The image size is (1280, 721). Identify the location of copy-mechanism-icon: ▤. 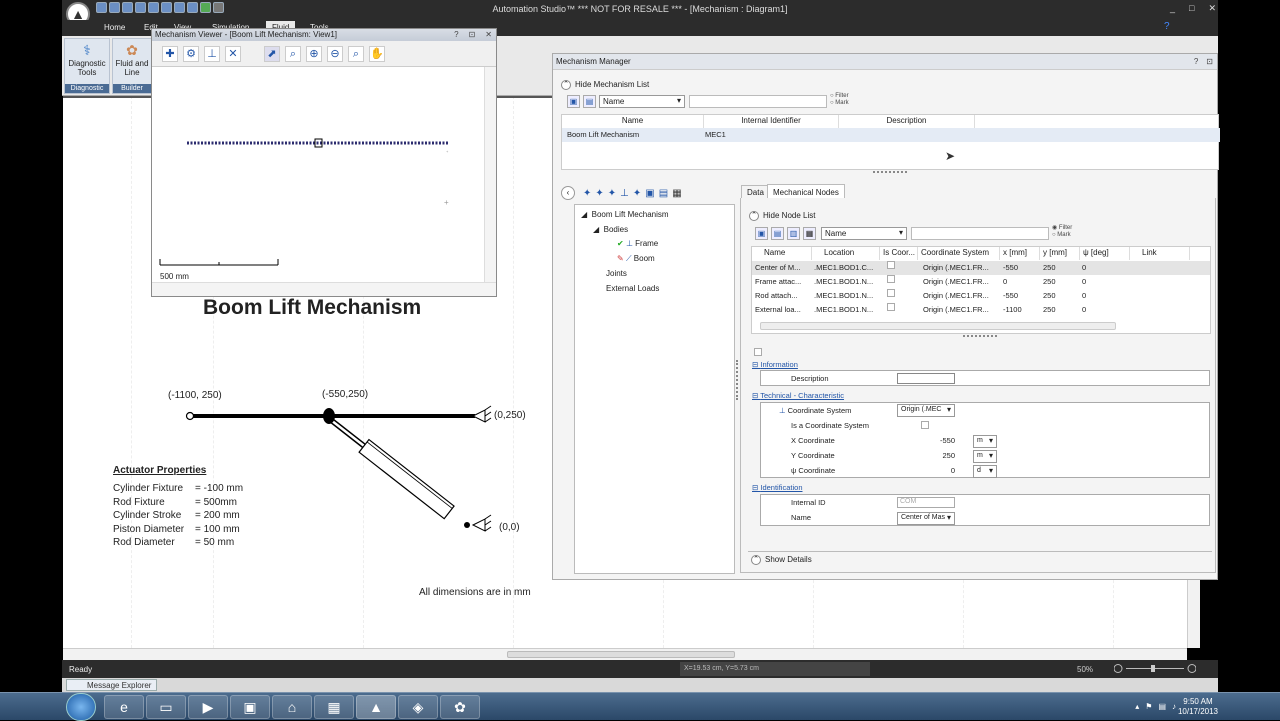
(589, 101).